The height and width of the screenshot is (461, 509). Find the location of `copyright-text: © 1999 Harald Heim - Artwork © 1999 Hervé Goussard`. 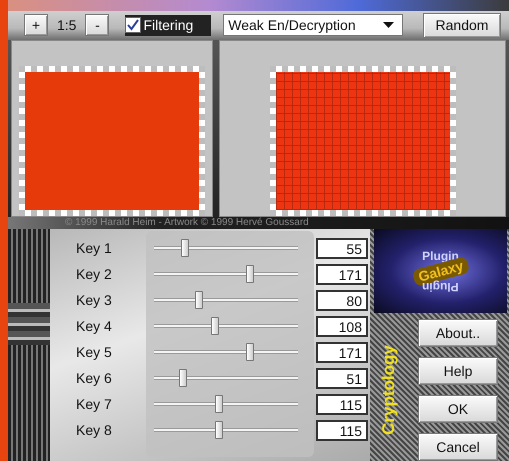

copyright-text: © 1999 Harald Heim - Artwork © 1999 Hervé Goussard is located at coordinates (187, 222).